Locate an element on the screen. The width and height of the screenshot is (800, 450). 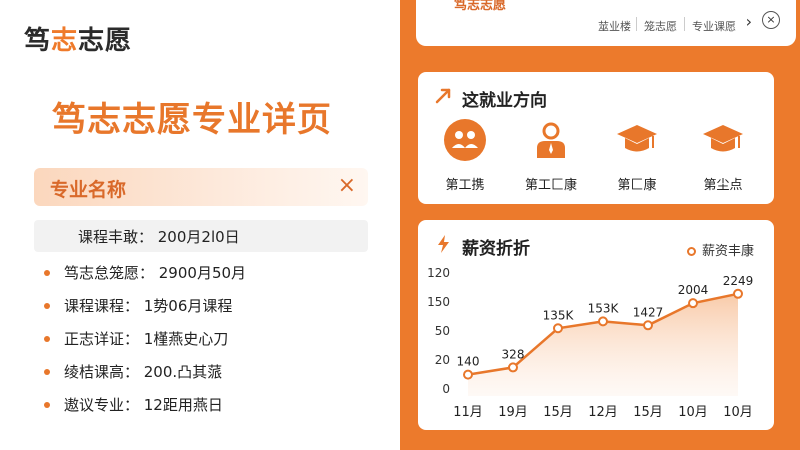
data-label: 328 is located at coordinates (513, 354).